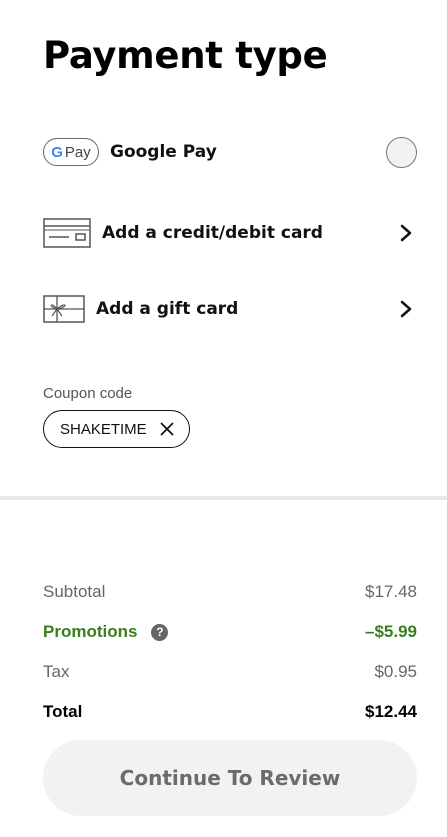  Describe the element at coordinates (212, 233) in the screenshot. I see `credit-card-label: Add a credit/debit card` at that location.